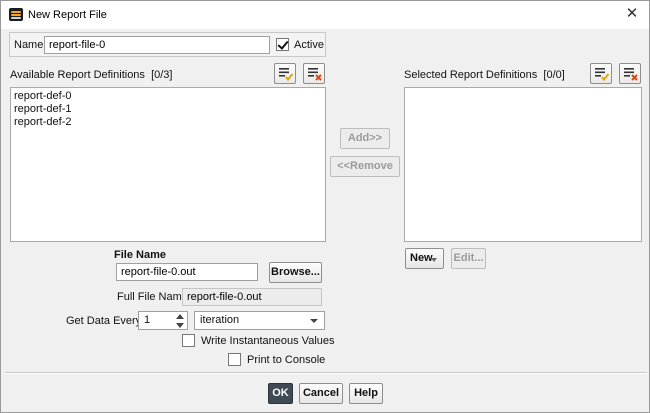  What do you see at coordinates (157, 45) in the screenshot?
I see `name-input` at bounding box center [157, 45].